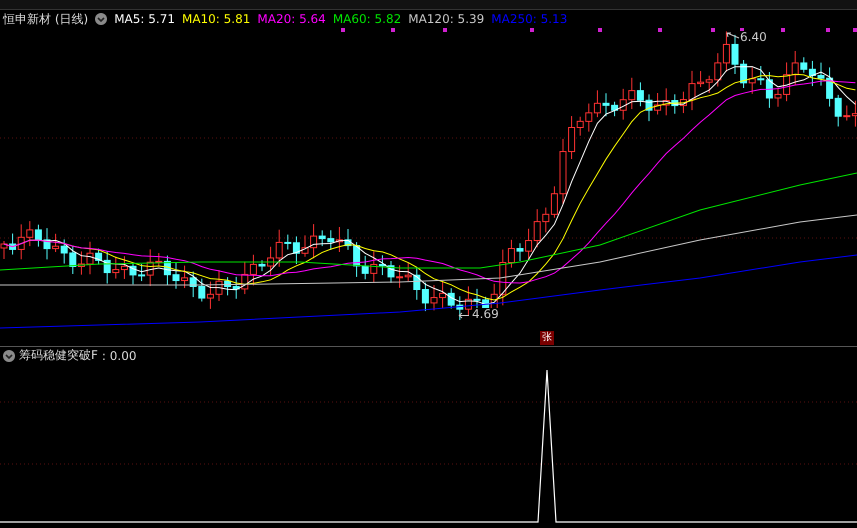  Describe the element at coordinates (45, 19) in the screenshot. I see `stock-title: 恒申新材 (日线)` at that location.